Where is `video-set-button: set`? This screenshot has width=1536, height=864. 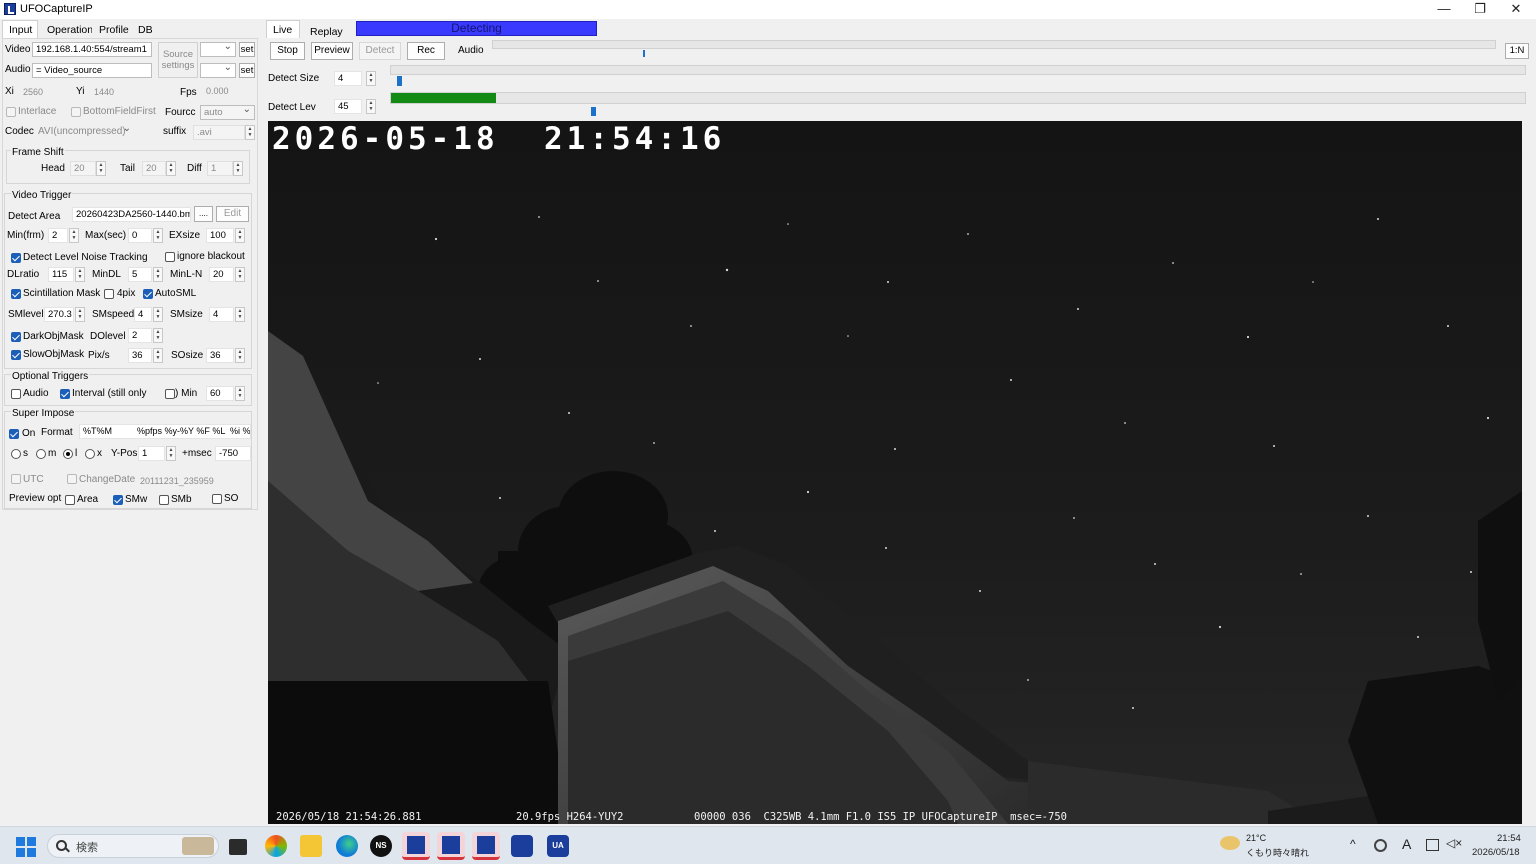 video-set-button: set is located at coordinates (247, 49).